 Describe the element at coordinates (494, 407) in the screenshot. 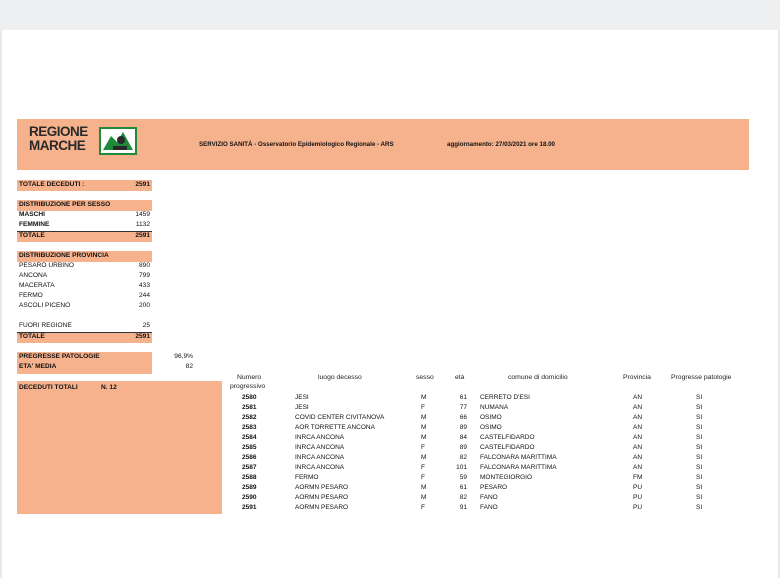

I see `row-municipality: NUMANA` at that location.